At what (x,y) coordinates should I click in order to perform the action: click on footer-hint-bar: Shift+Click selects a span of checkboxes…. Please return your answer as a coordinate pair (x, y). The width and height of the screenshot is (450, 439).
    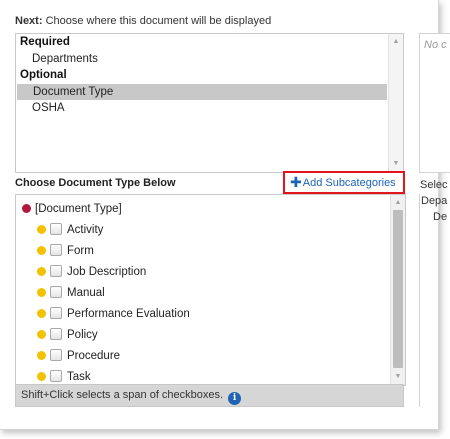
    Looking at the image, I should click on (209, 395).